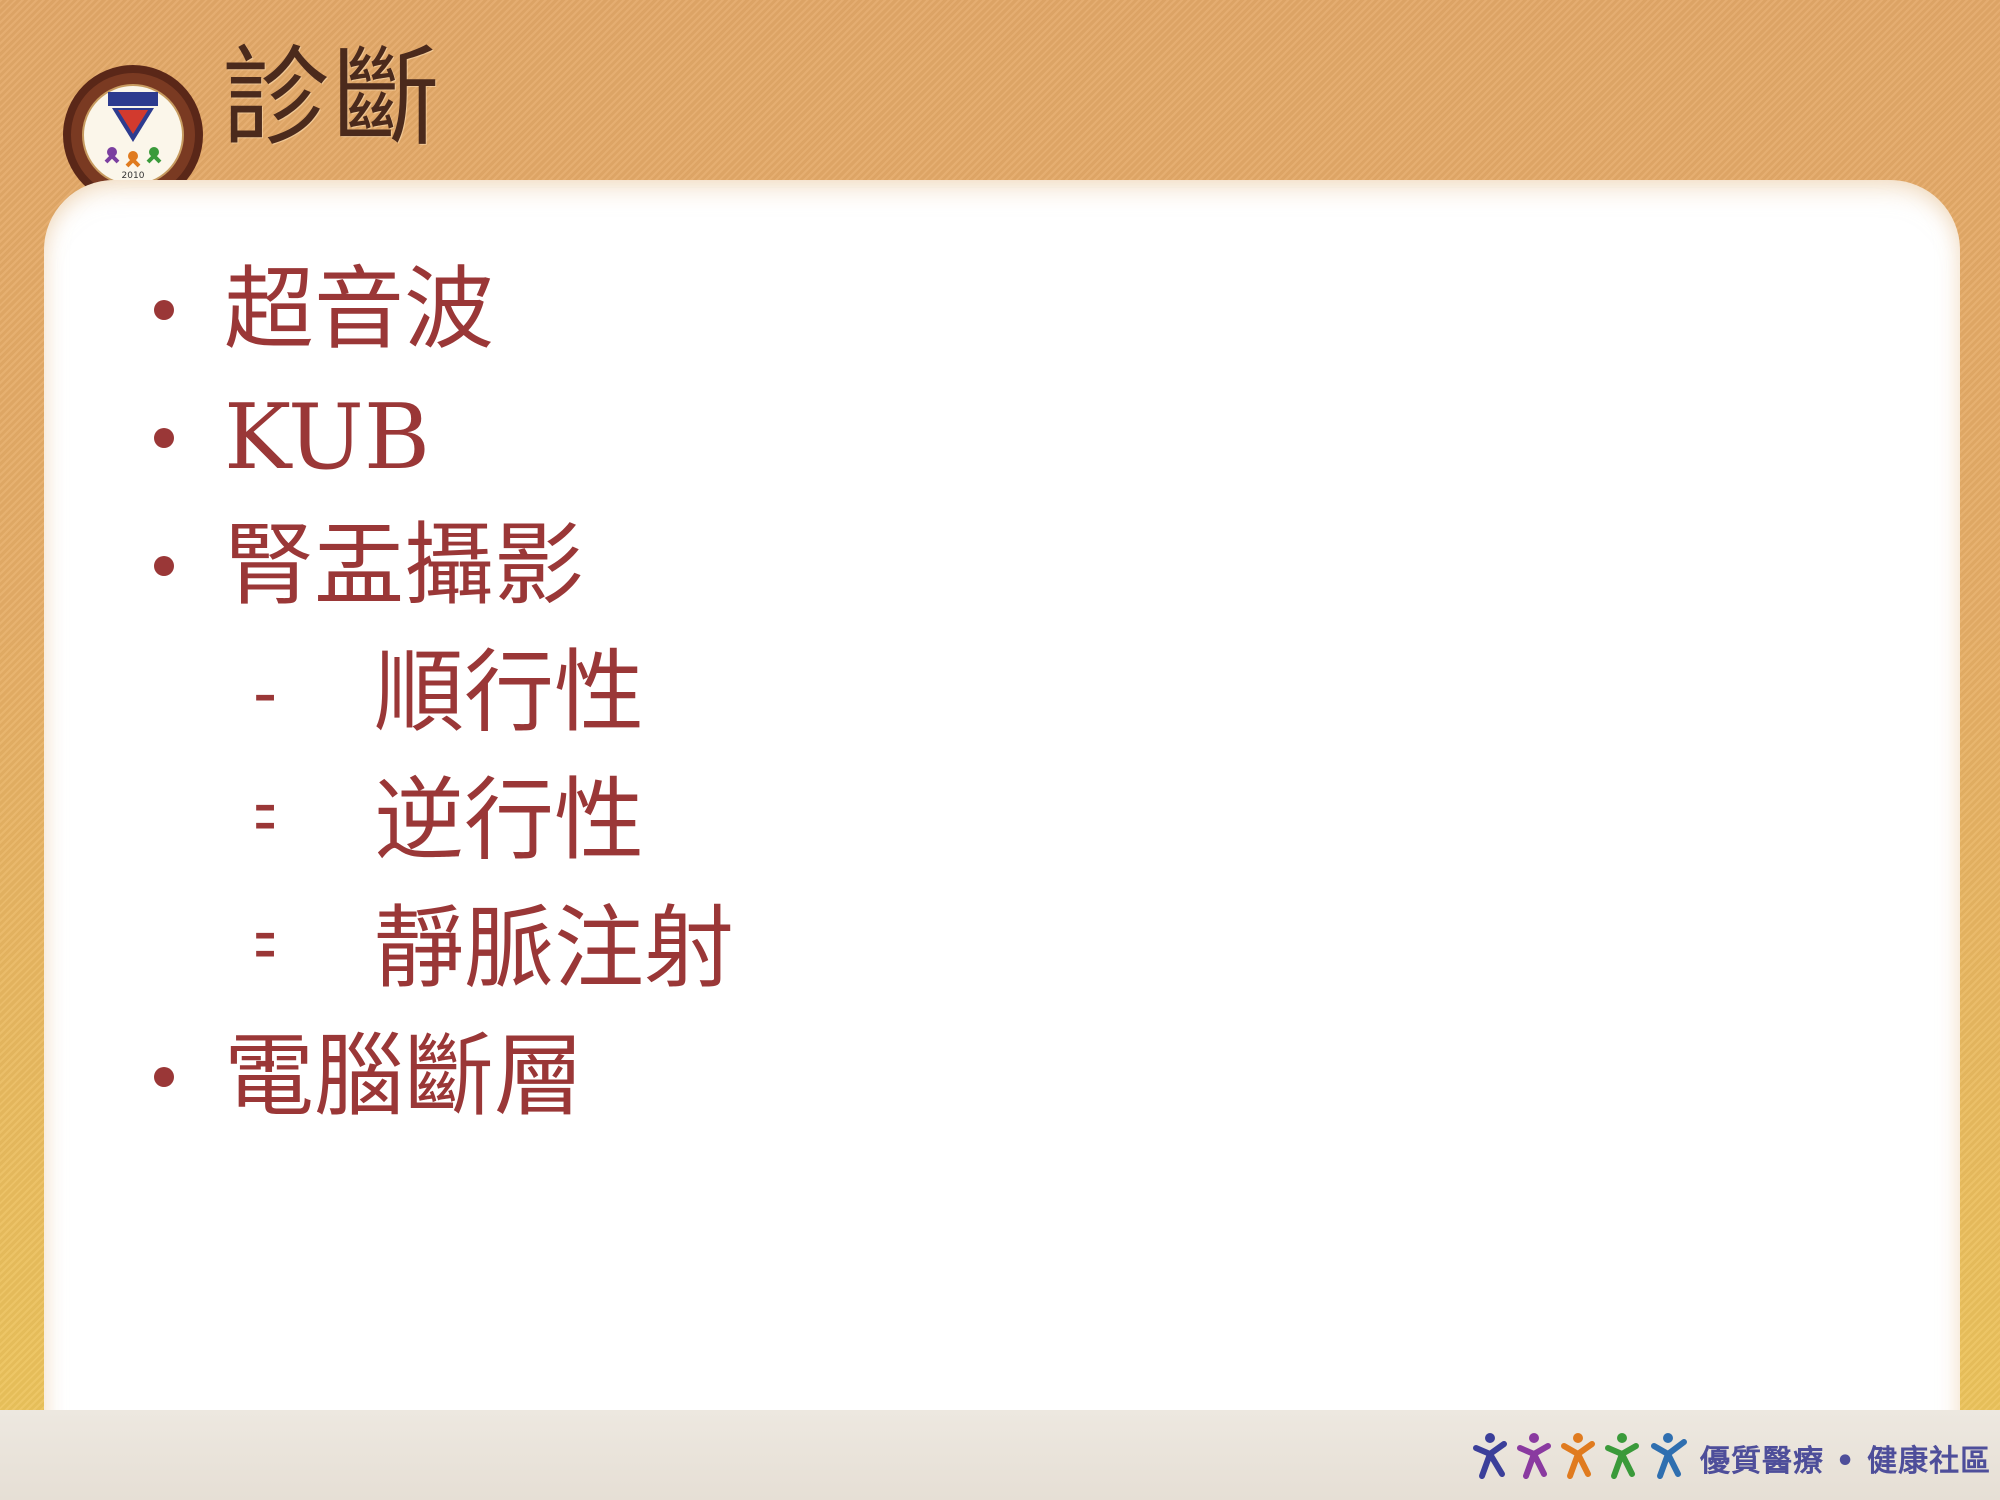  Describe the element at coordinates (332, 98) in the screenshot. I see `slide-title: 診斷` at that location.